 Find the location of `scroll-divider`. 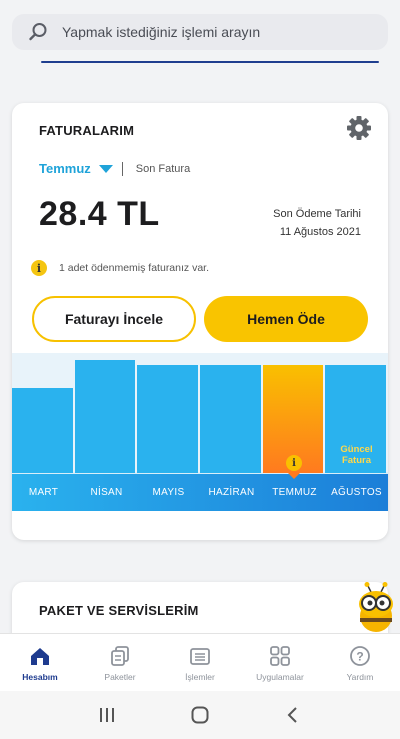

scroll-divider is located at coordinates (210, 62).